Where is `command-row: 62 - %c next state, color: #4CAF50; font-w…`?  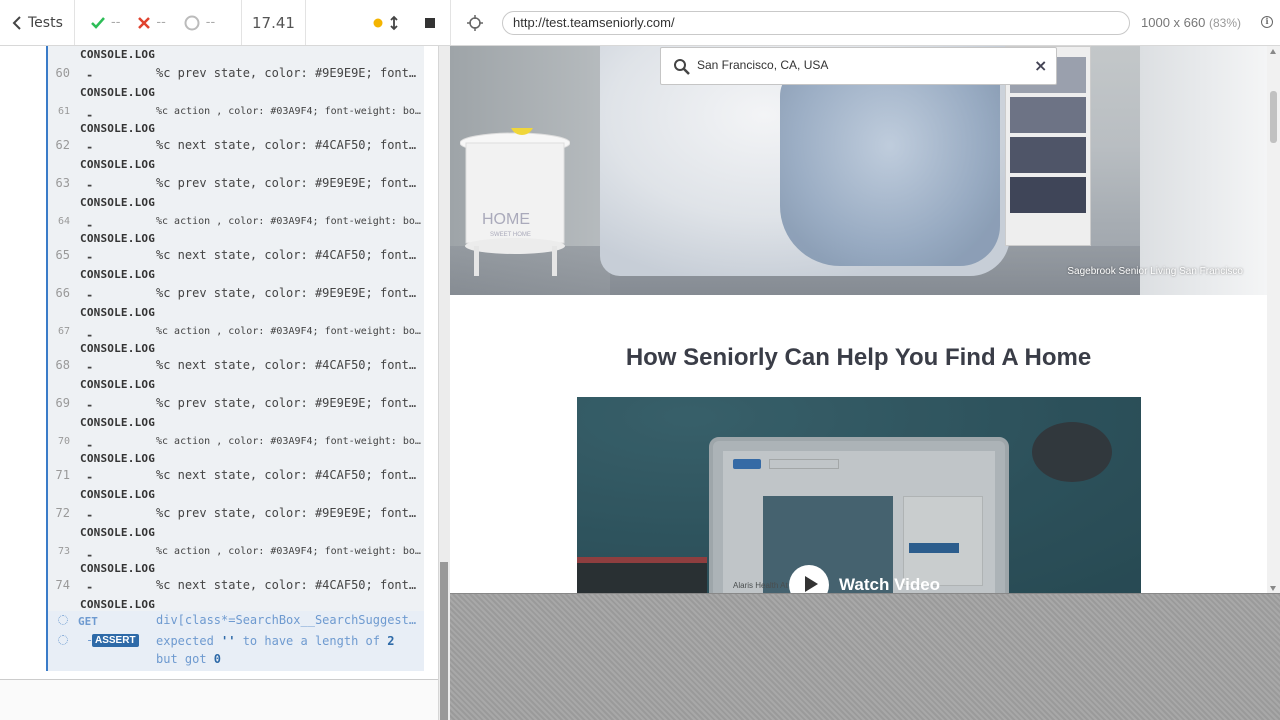 command-row: 62 - %c next state, color: #4CAF50; font-w… is located at coordinates (237, 157).